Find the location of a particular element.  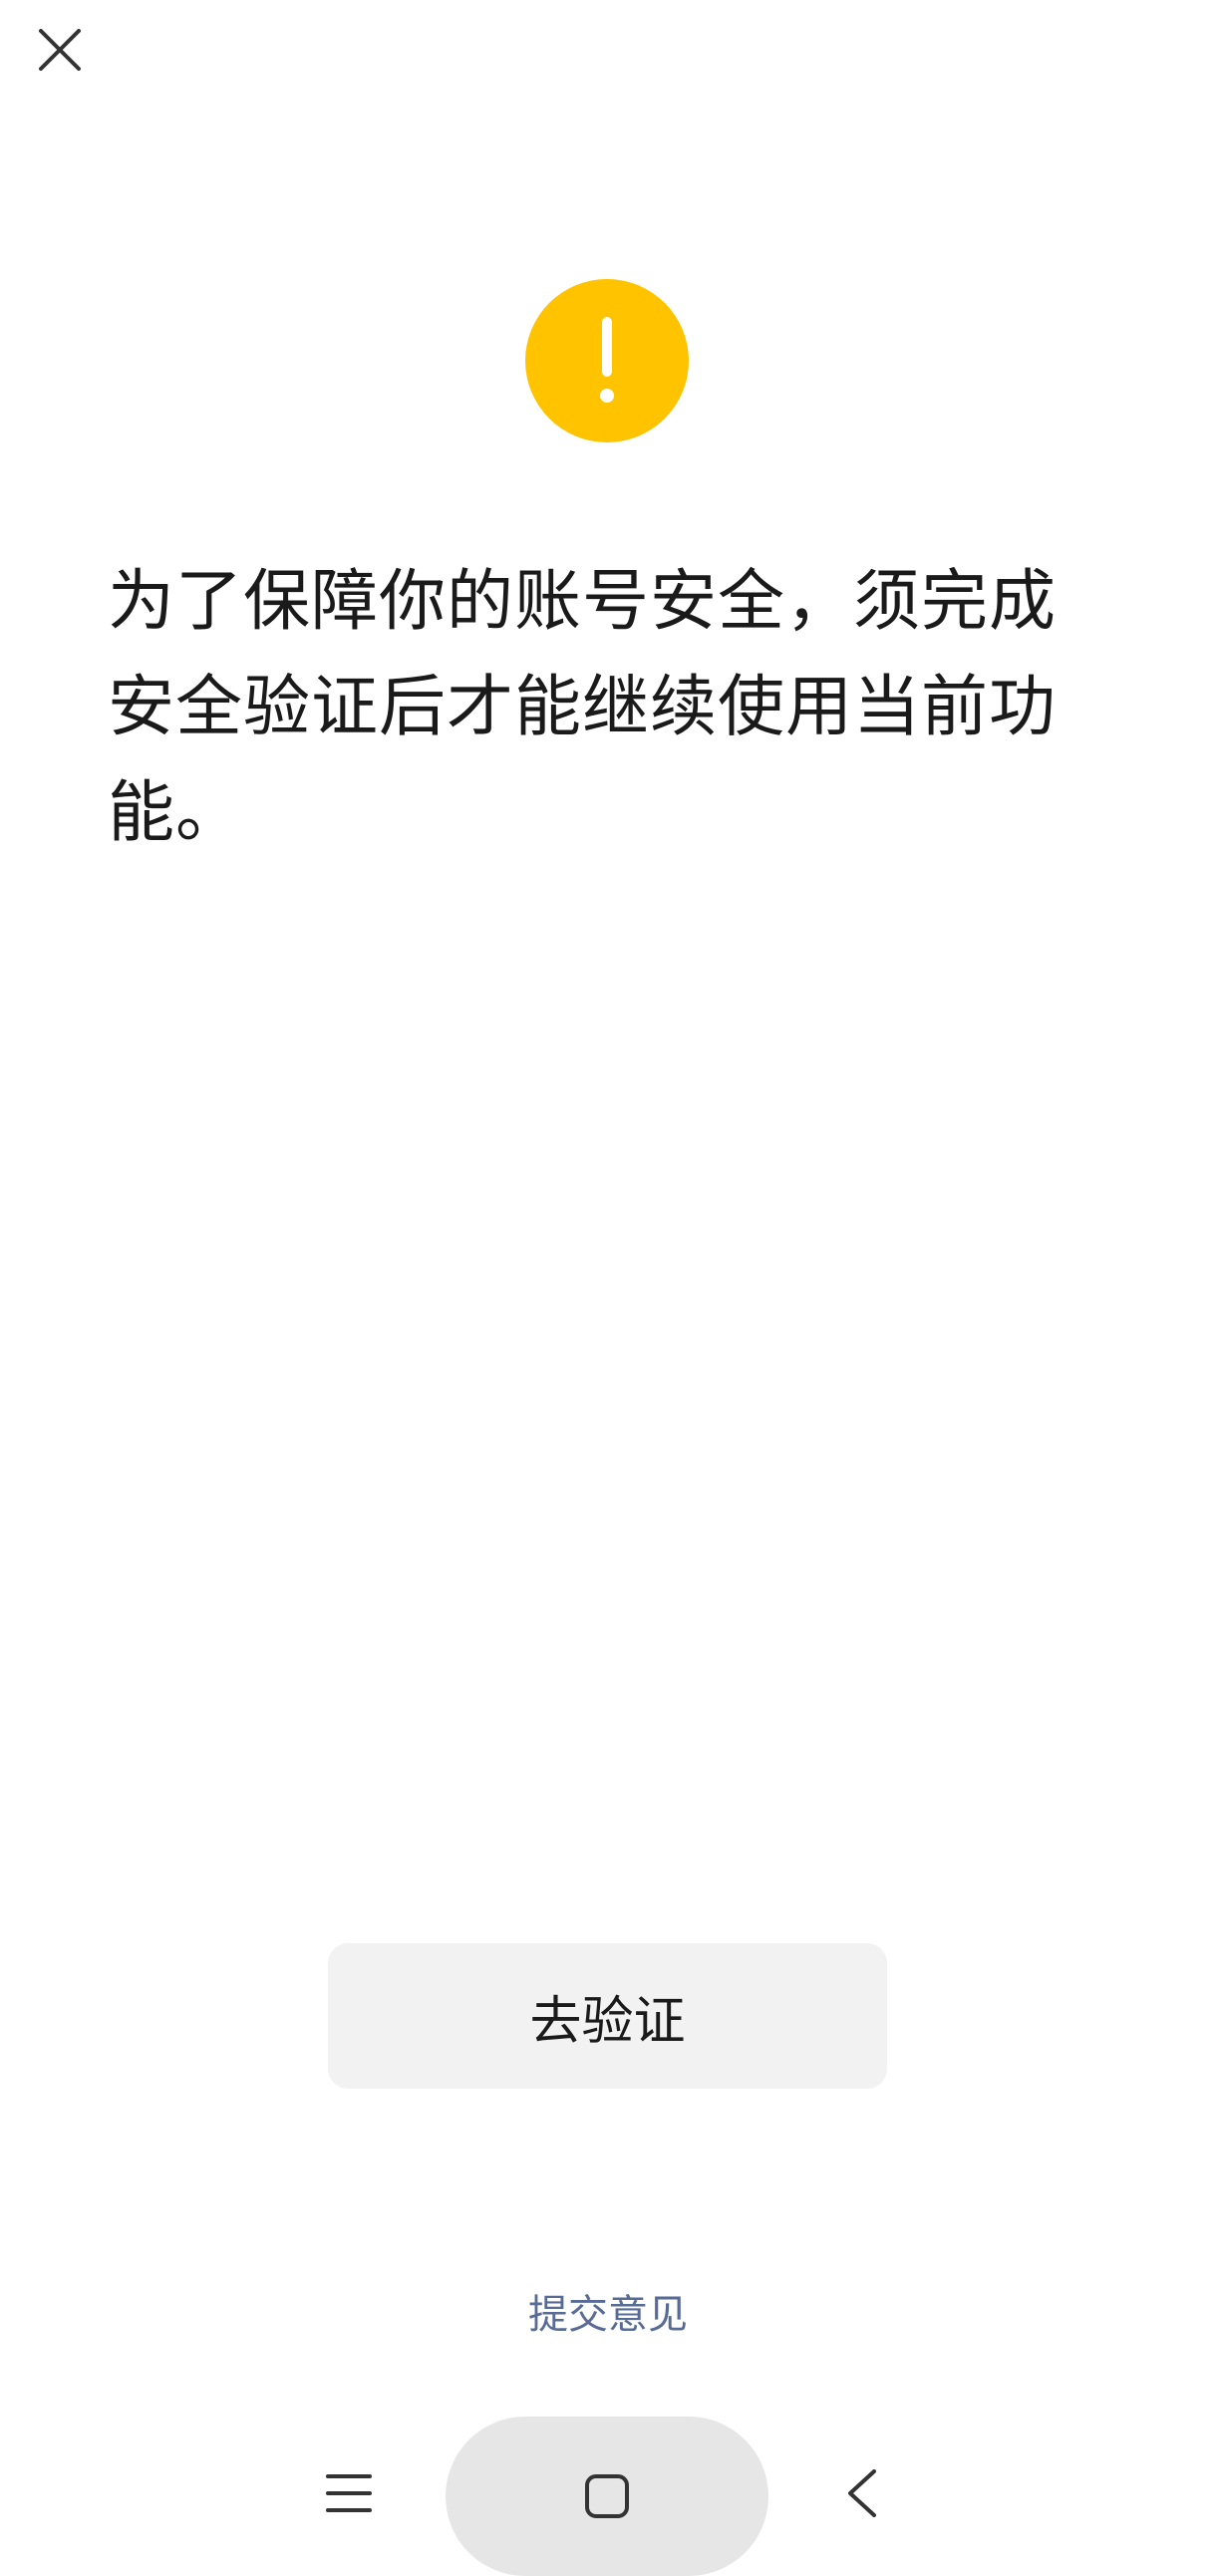

exclamation-circle-icon is located at coordinates (607, 360).